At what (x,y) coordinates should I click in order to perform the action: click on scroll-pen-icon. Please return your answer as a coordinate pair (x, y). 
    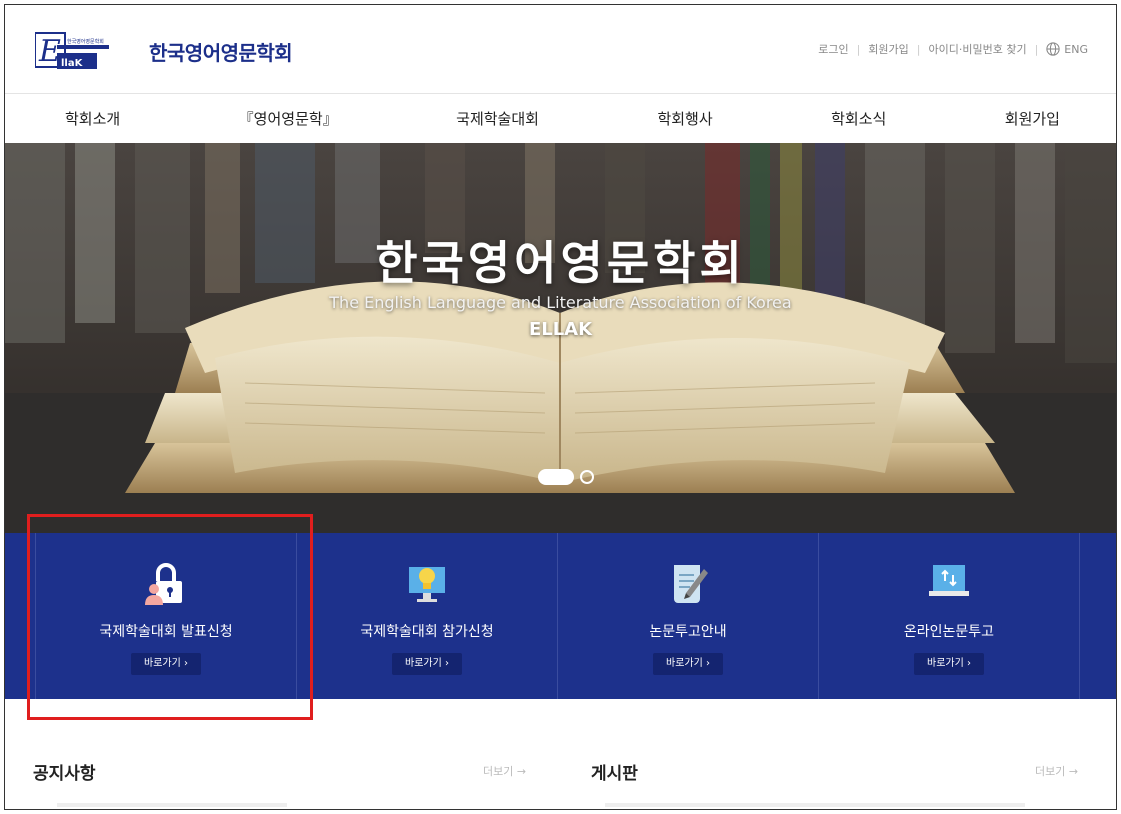
    Looking at the image, I should click on (691, 584).